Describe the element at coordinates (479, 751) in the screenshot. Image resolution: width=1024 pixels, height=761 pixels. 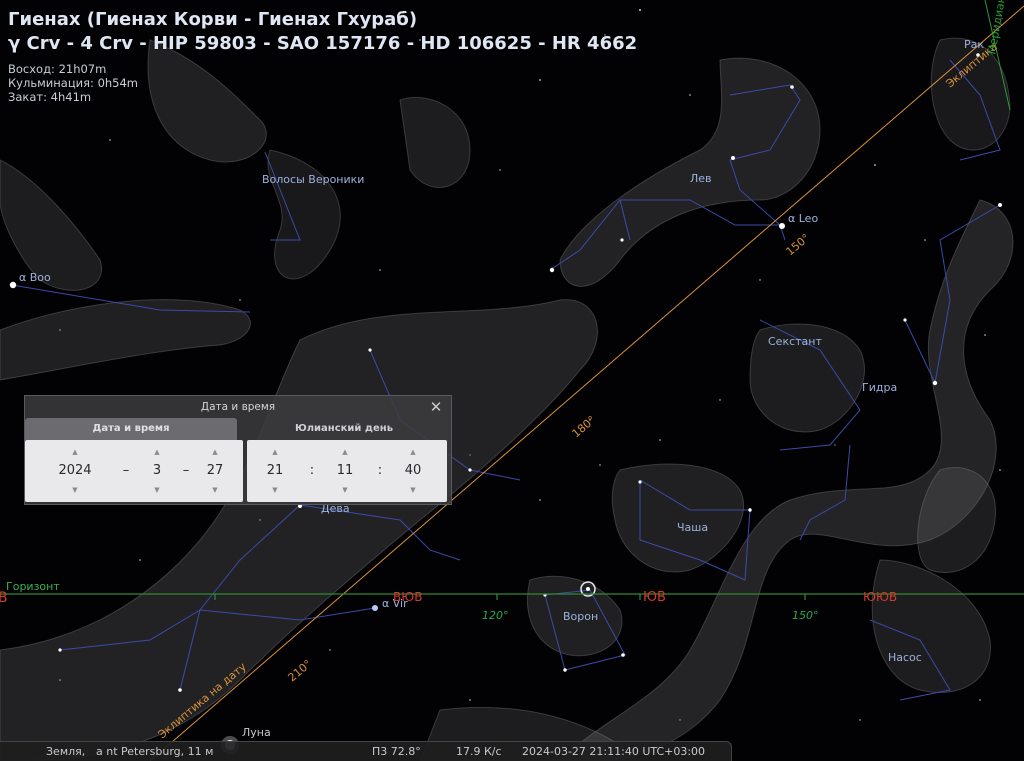
I see `status-fps: 17.9 К/с` at that location.